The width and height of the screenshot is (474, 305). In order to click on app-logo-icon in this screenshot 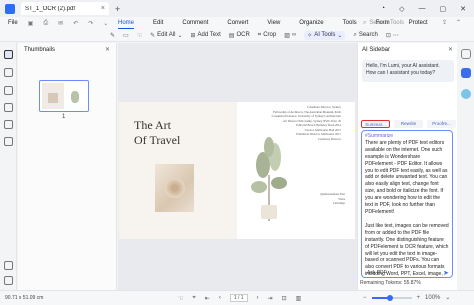, I will do `click(10, 8)`.